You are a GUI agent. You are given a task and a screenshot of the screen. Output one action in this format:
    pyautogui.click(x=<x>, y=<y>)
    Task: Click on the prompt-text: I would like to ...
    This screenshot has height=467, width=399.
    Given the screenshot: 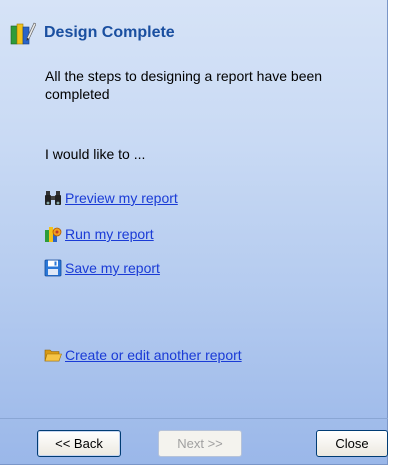 What is the action you would take?
    pyautogui.click(x=95, y=154)
    